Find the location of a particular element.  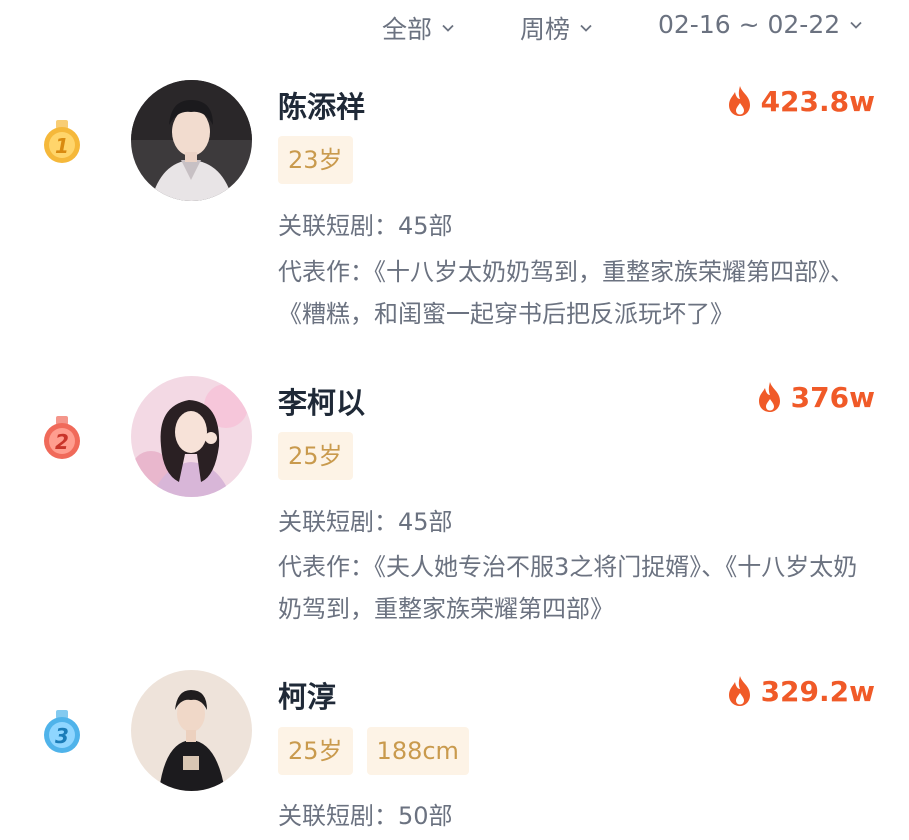

tag-list: 25岁 188cm is located at coordinates (373, 751).